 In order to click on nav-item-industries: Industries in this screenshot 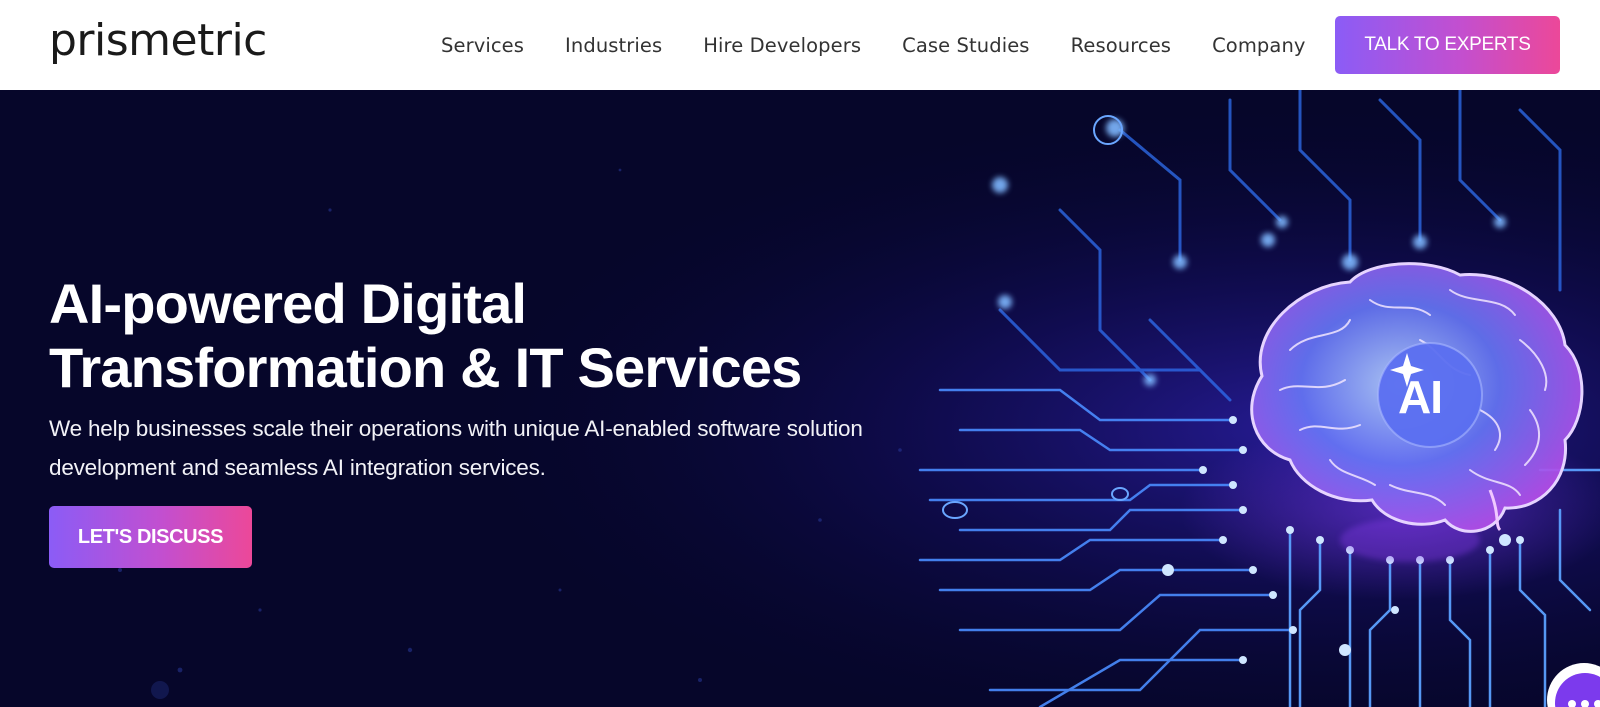, I will do `click(613, 45)`.